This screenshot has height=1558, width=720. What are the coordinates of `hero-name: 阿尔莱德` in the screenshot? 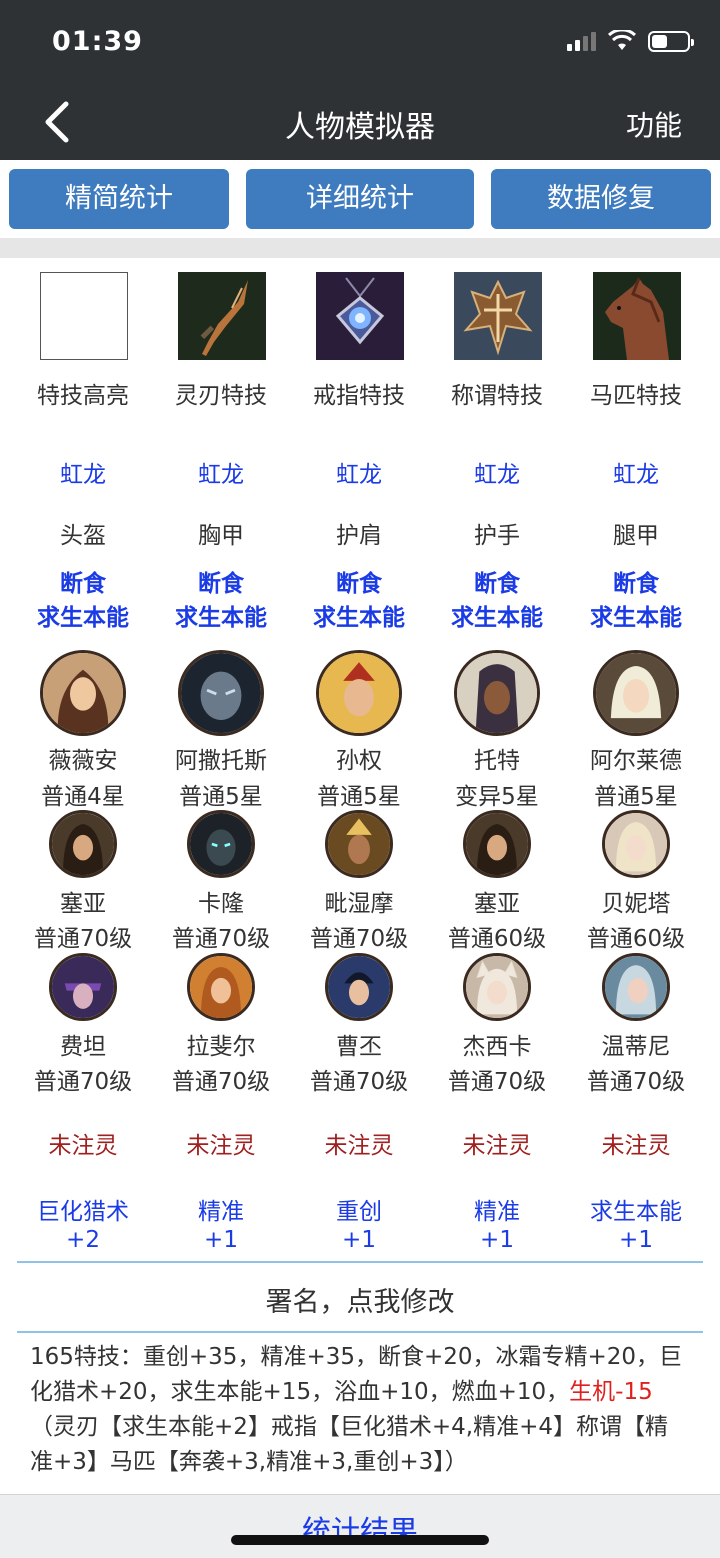 It's located at (636, 761).